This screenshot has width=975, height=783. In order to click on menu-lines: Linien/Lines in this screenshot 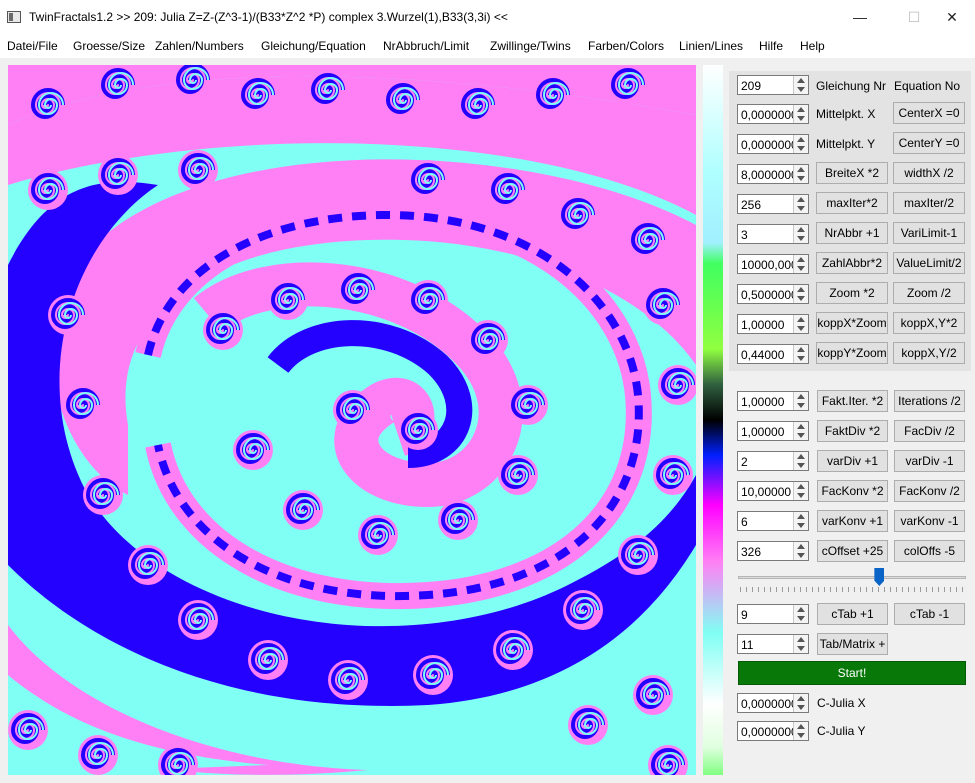, I will do `click(711, 46)`.